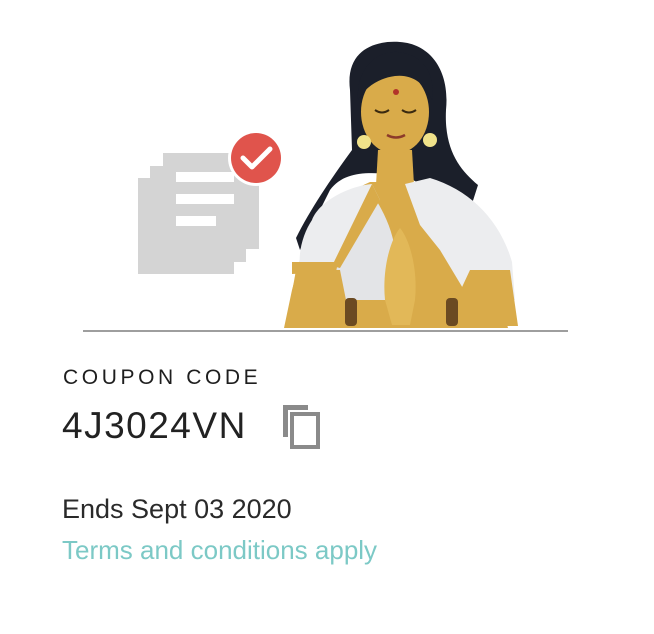  What do you see at coordinates (177, 509) in the screenshot?
I see `expiry-text: Ends Sept 03 2020` at bounding box center [177, 509].